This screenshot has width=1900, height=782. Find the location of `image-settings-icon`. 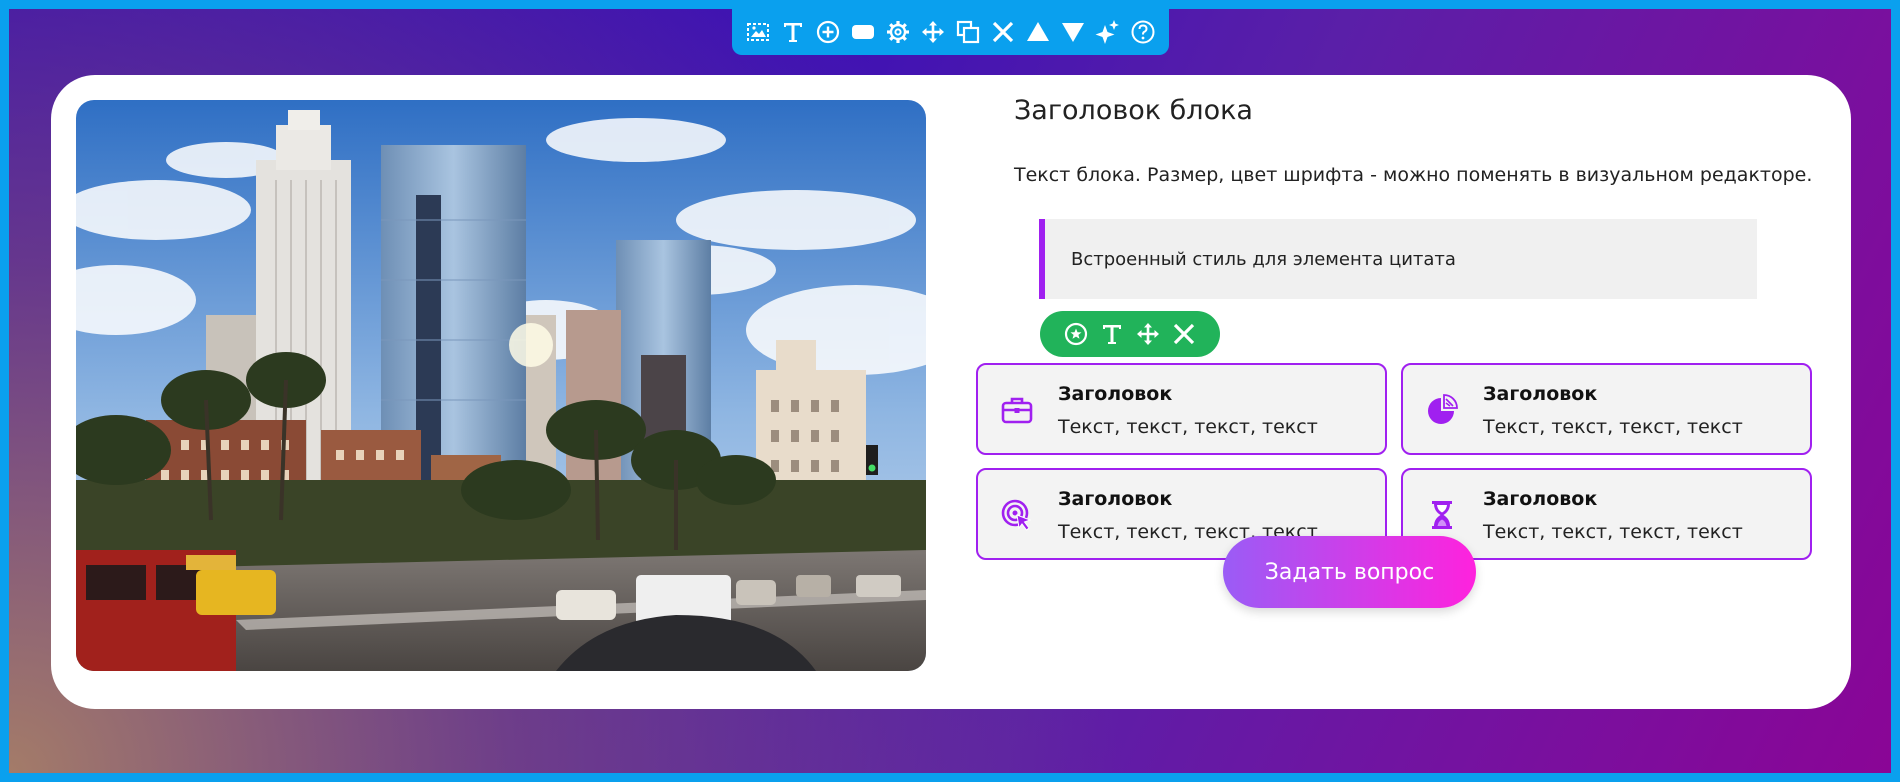

image-settings-icon is located at coordinates (758, 32).